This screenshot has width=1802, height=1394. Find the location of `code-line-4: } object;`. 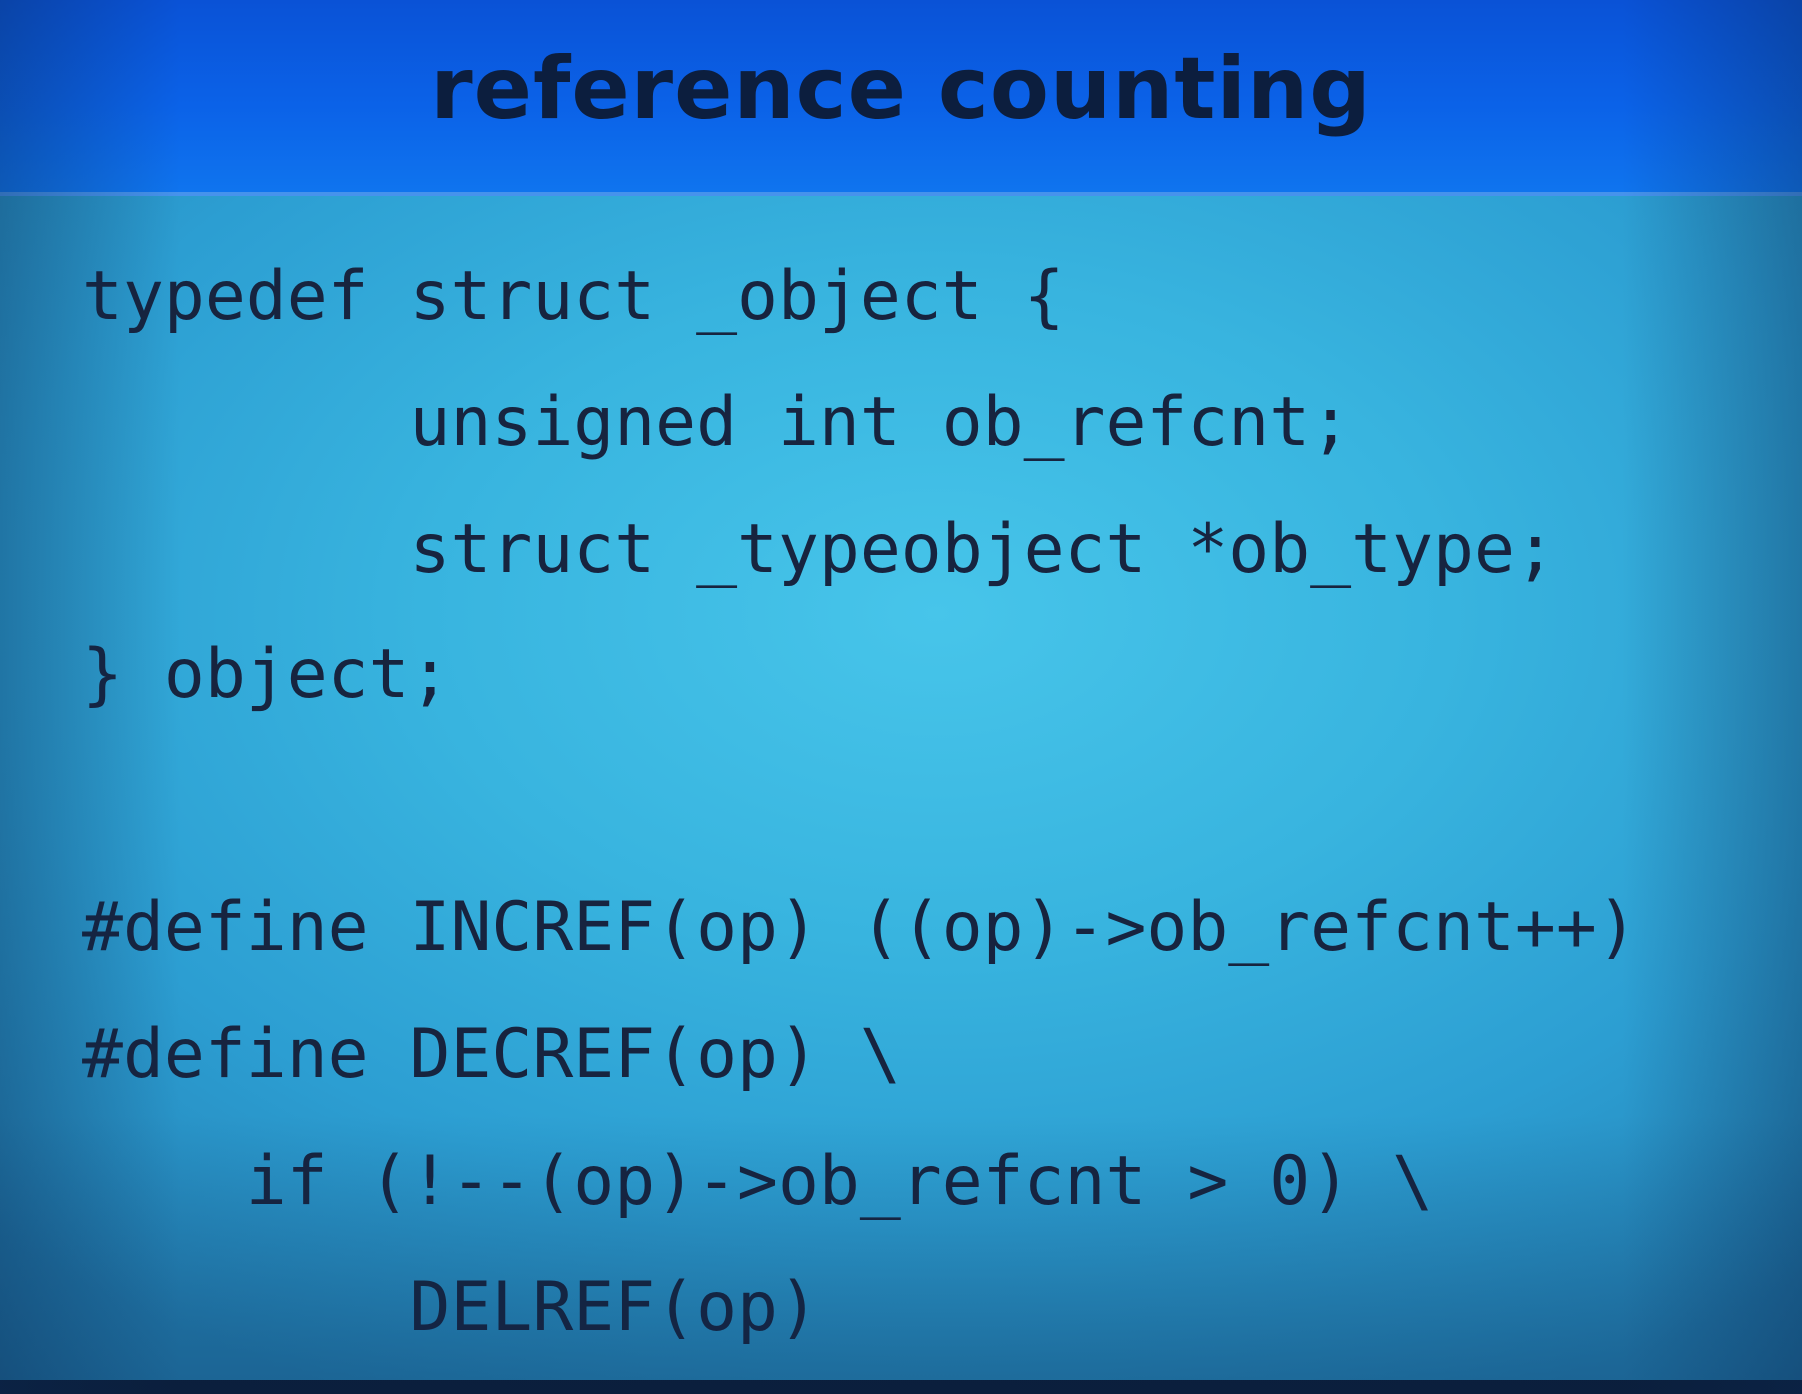

code-line-4: } object; is located at coordinates (266, 674).